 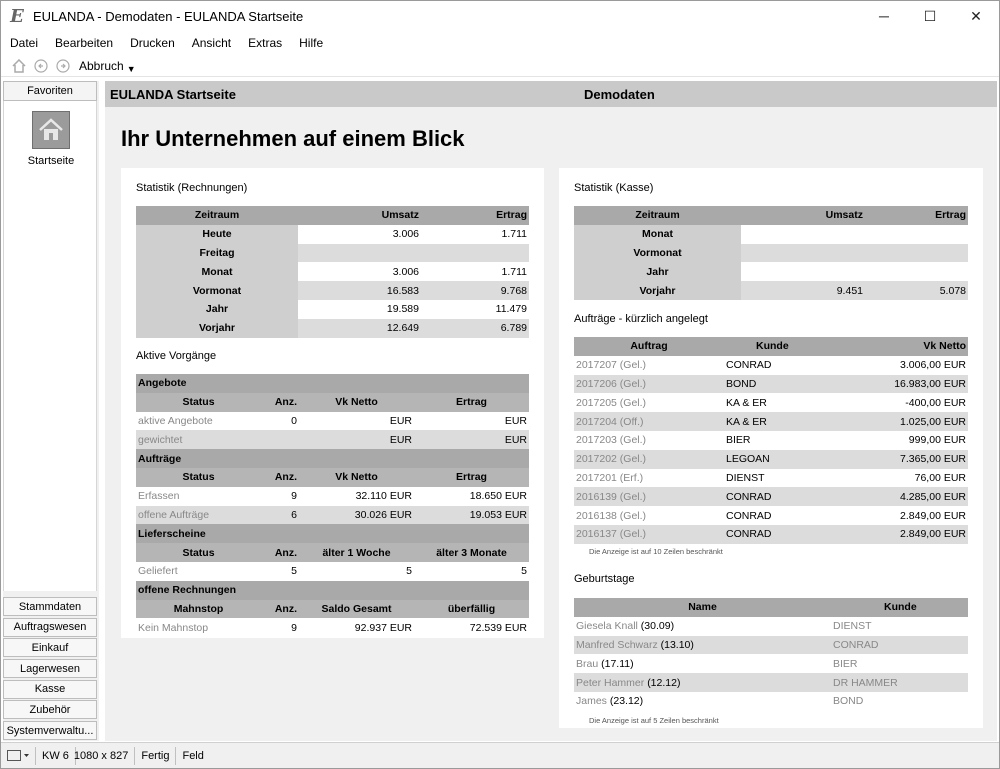 What do you see at coordinates (591, 701) in the screenshot?
I see `person-name: James` at bounding box center [591, 701].